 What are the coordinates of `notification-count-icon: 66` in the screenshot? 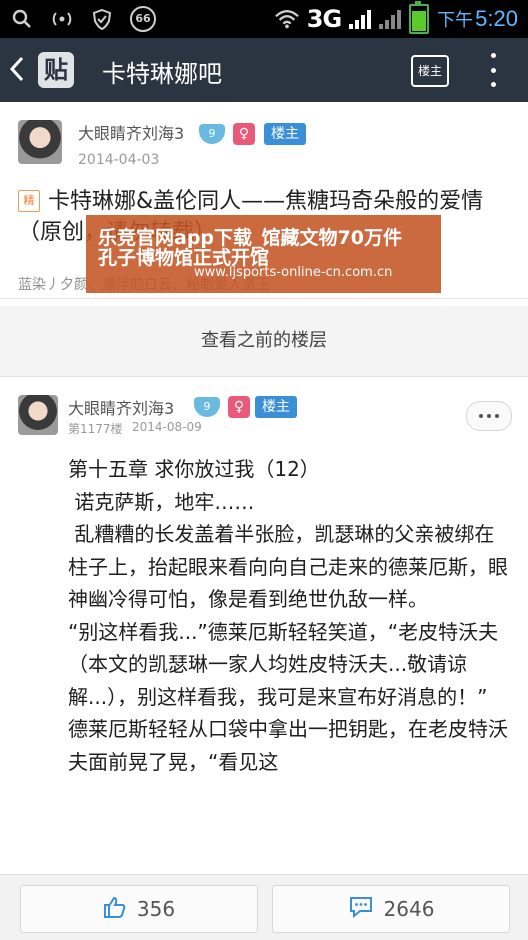 It's located at (143, 19).